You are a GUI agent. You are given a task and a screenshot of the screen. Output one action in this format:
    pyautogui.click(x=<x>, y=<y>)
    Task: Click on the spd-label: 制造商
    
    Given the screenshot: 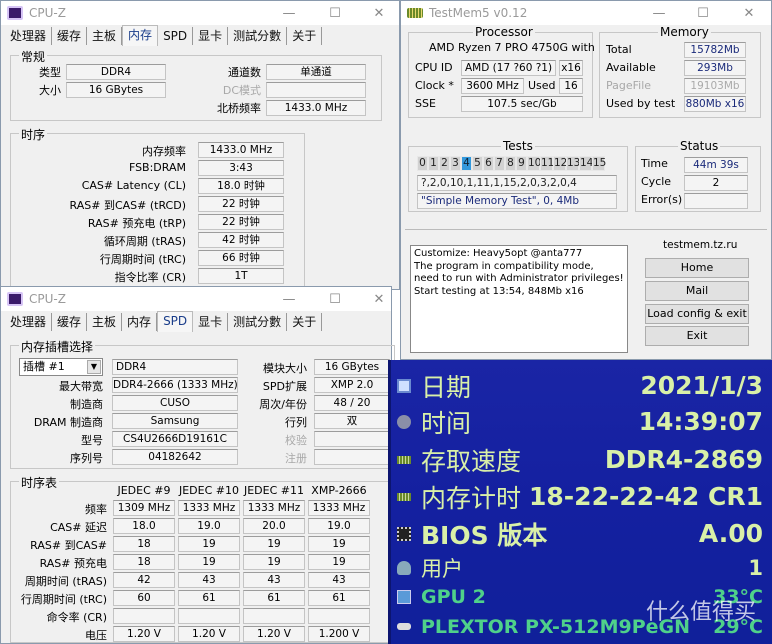 What is the action you would take?
    pyautogui.click(x=86, y=404)
    